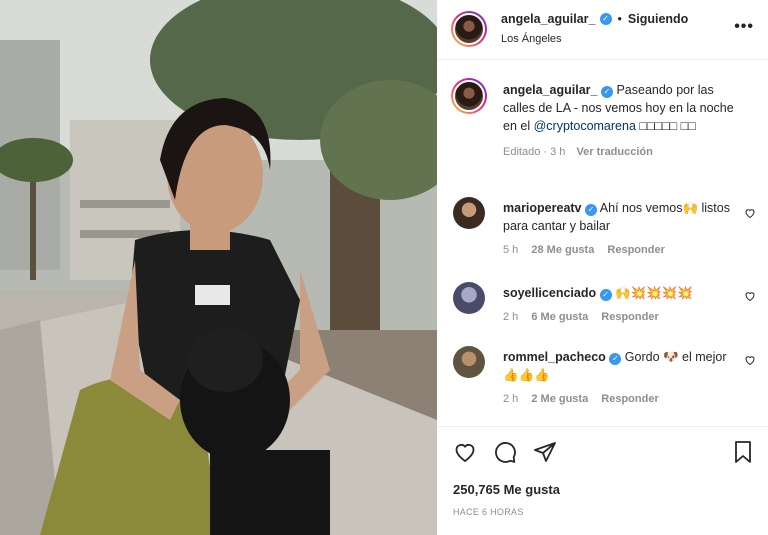  I want to click on comment-likes: 2 Me gusta, so click(559, 399).